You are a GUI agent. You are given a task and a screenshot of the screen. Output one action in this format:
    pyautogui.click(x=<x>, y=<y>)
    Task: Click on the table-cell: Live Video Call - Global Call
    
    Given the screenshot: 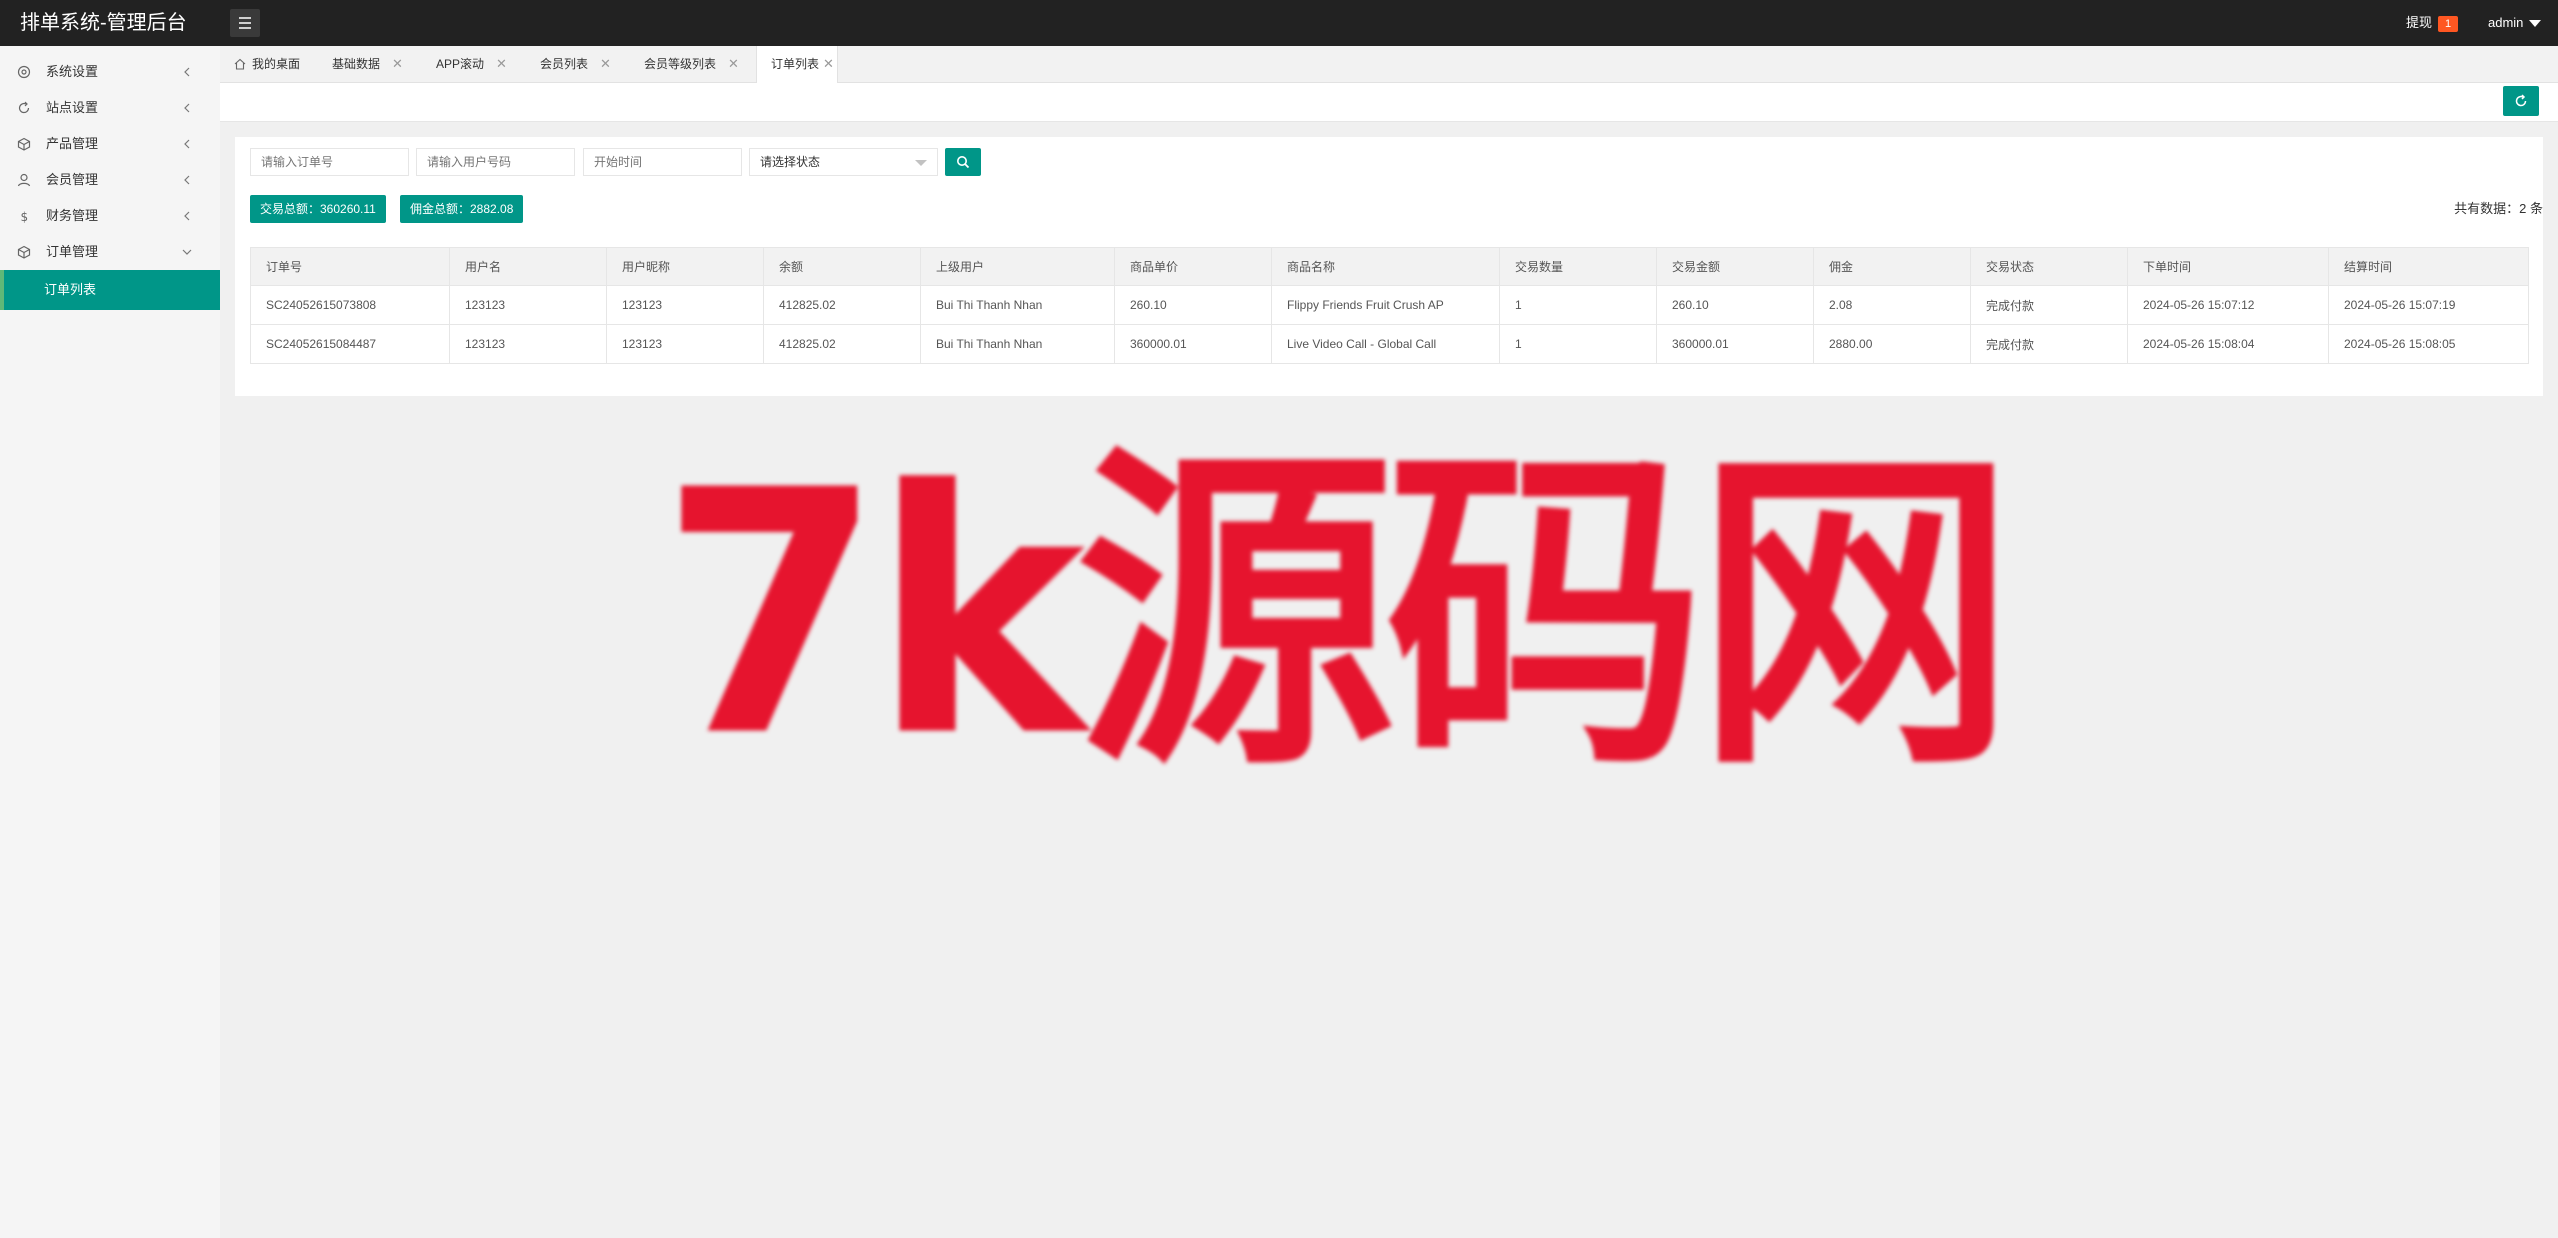 What is the action you would take?
    pyautogui.click(x=1385, y=344)
    